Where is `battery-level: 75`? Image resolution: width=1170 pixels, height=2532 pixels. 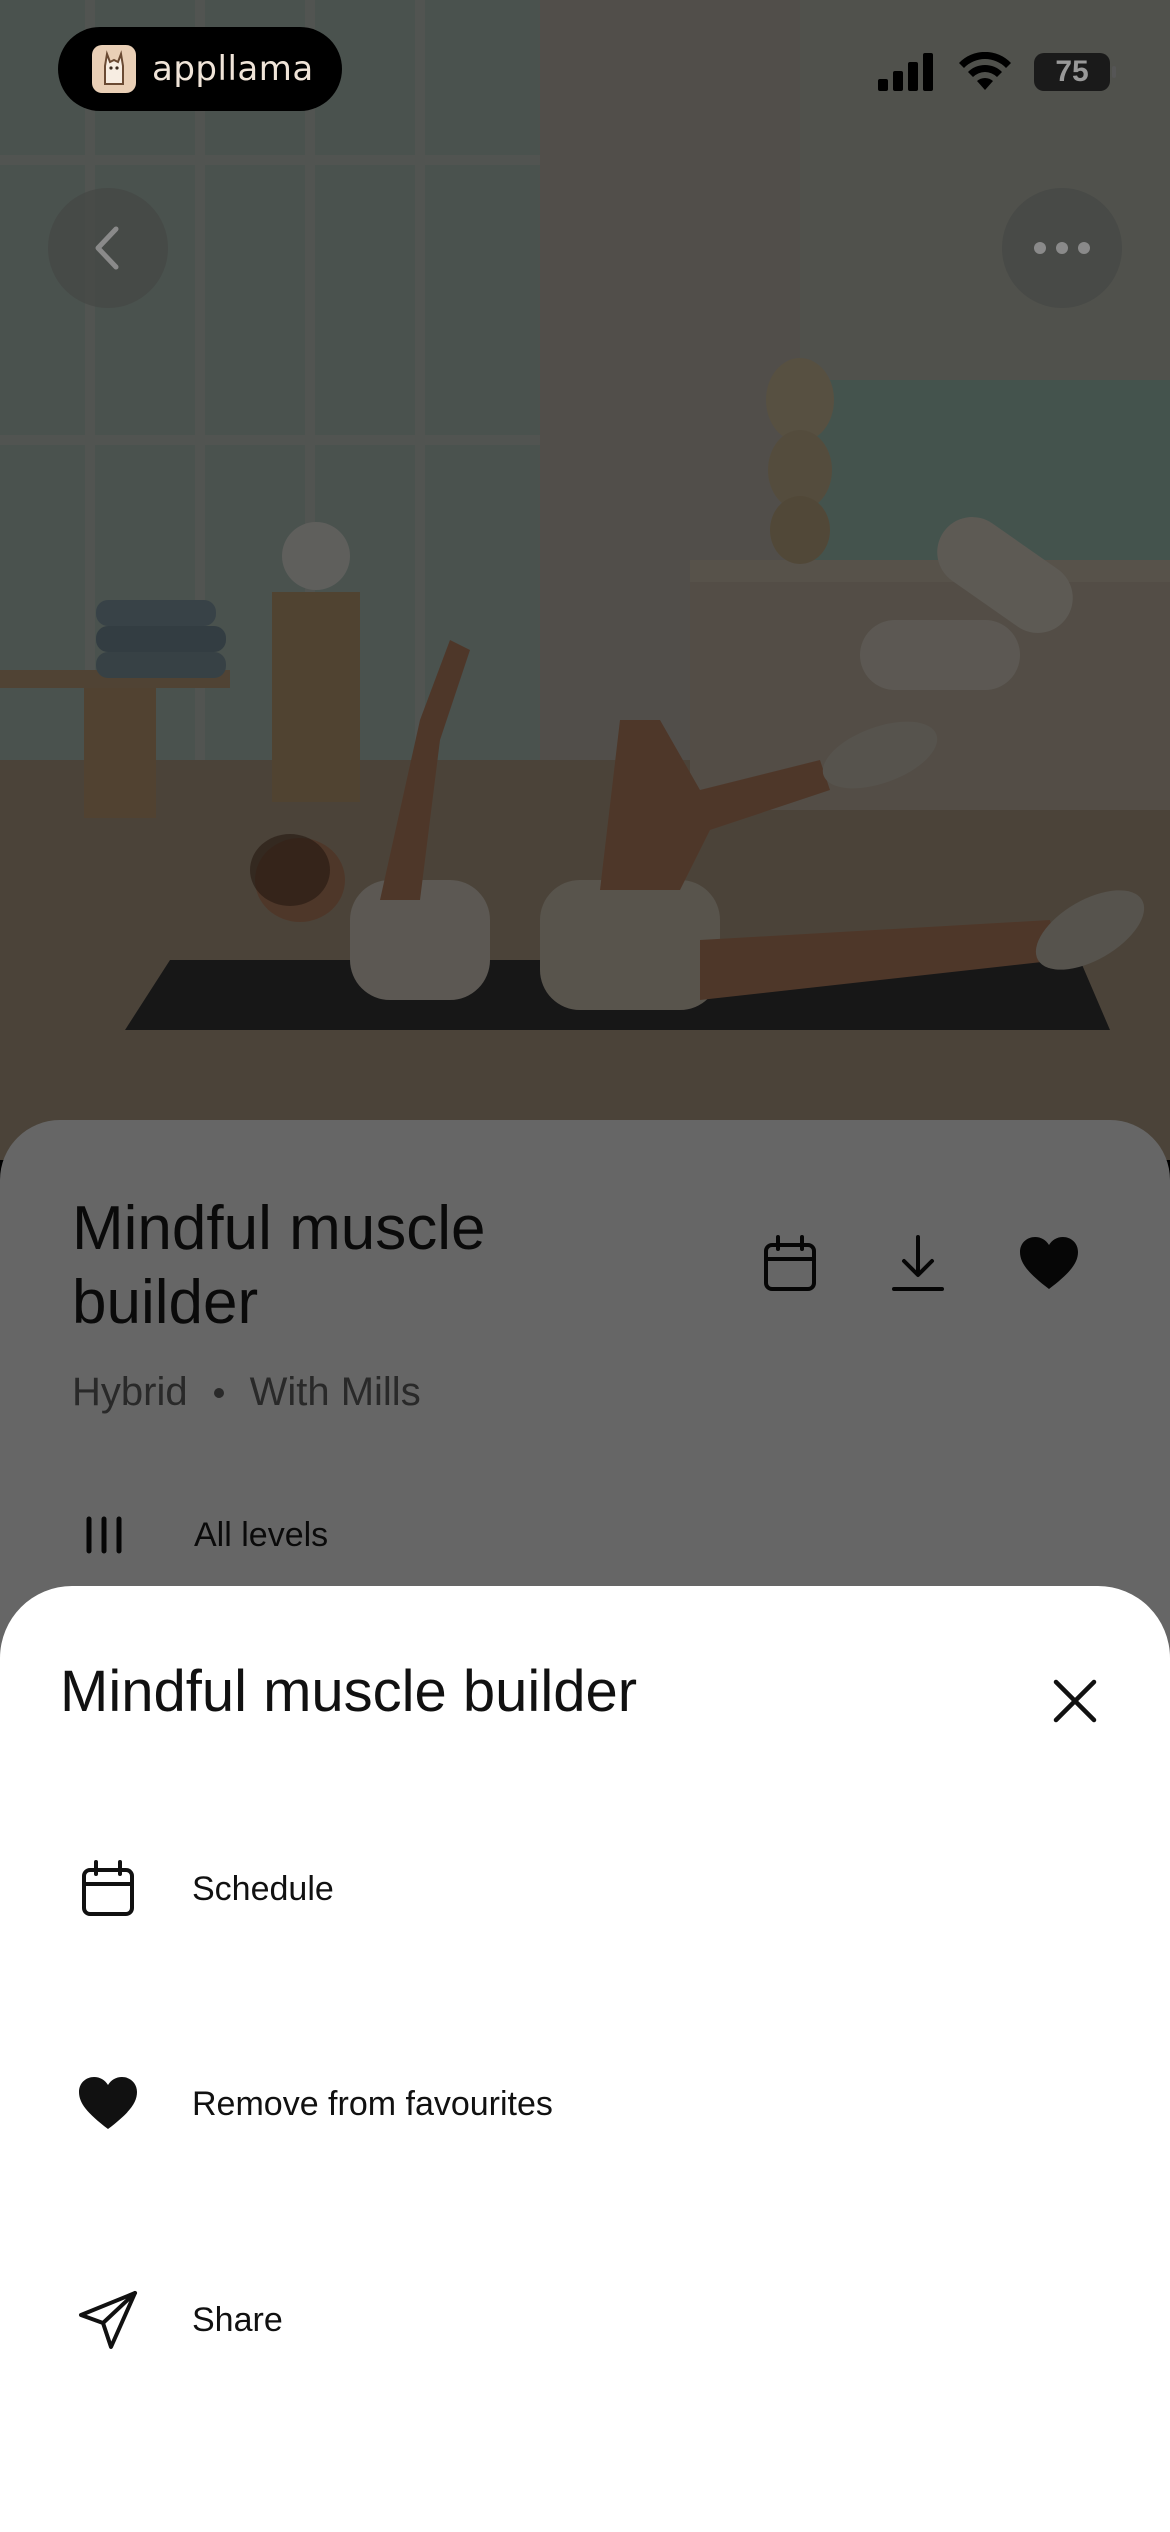
battery-level: 75 is located at coordinates (1072, 71).